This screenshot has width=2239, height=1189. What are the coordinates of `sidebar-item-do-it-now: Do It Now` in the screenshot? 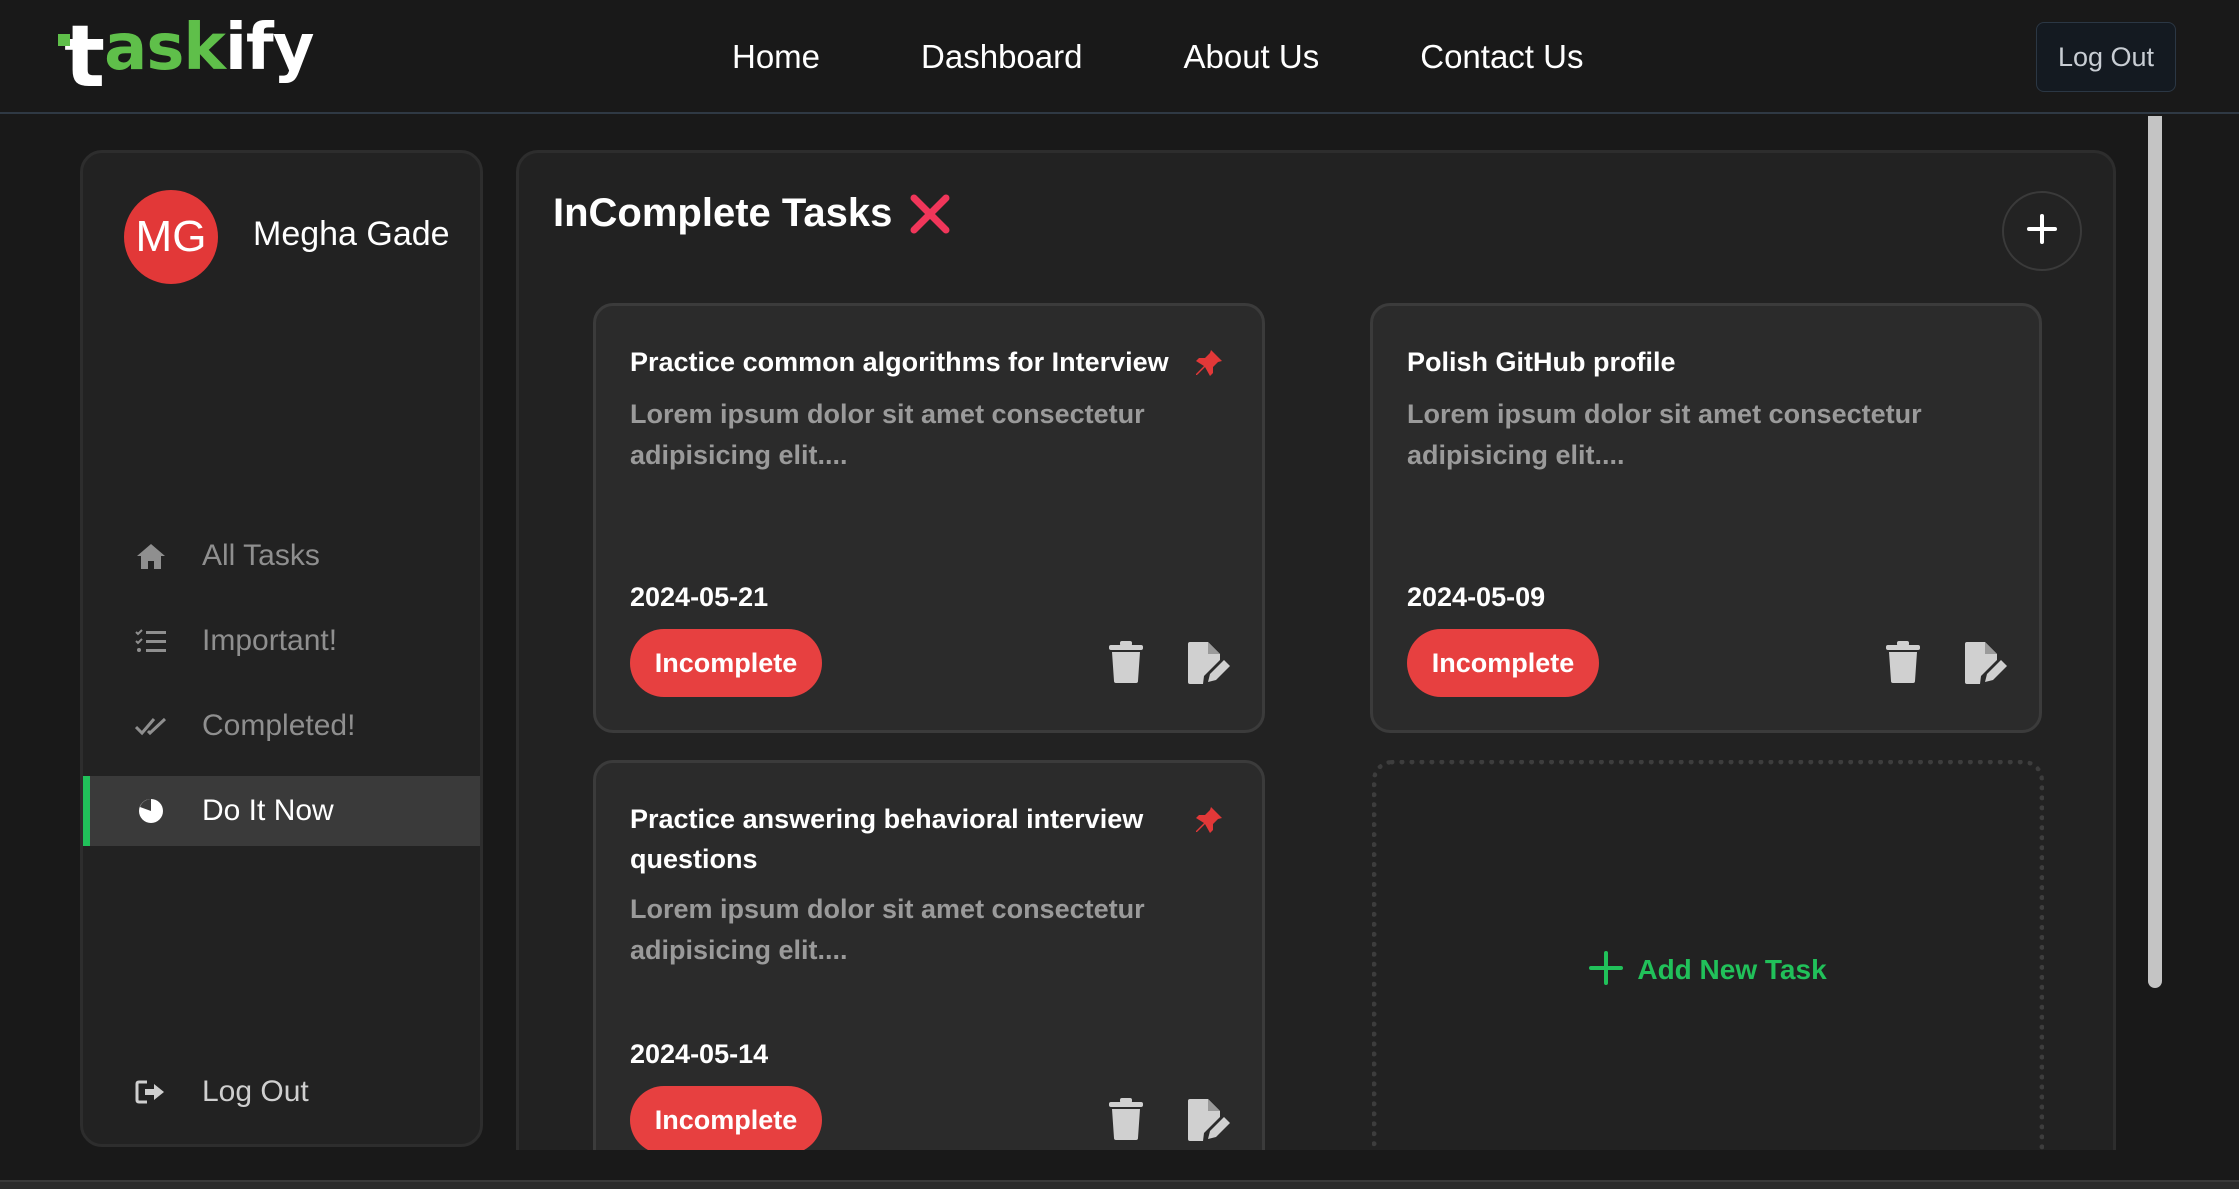 It's located at (281, 811).